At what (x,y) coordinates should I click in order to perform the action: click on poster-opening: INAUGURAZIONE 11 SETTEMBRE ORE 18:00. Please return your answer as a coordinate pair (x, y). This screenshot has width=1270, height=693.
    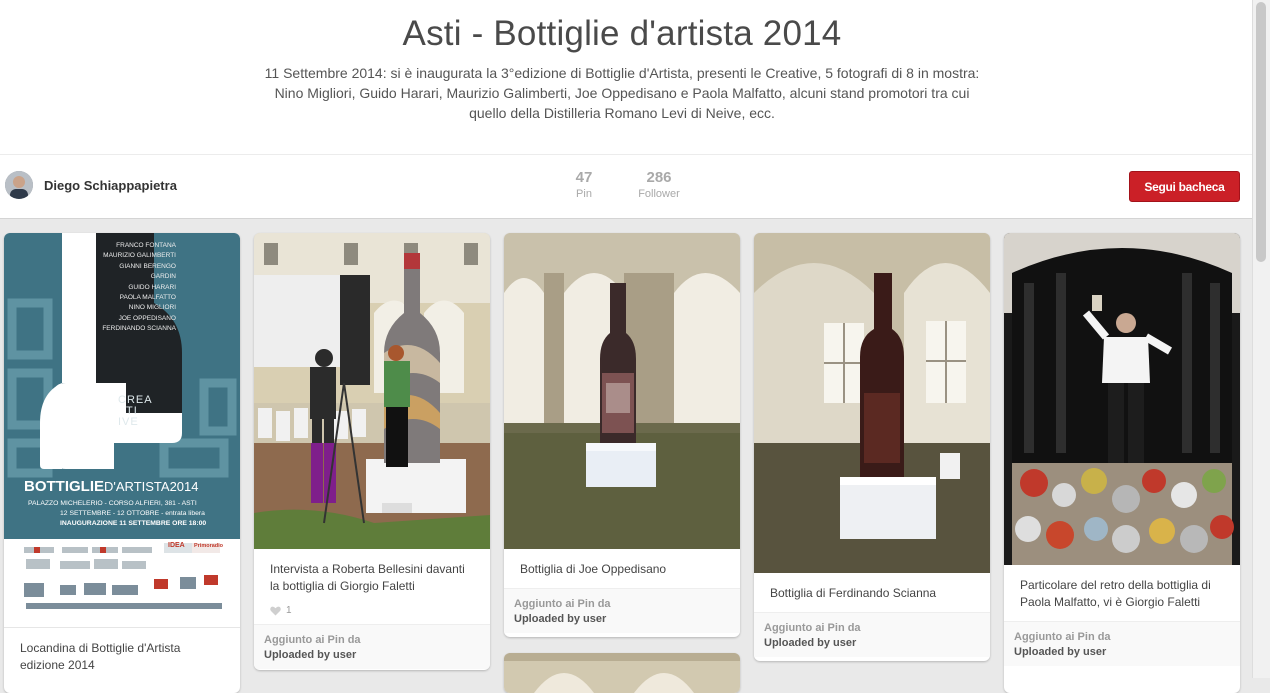
    Looking at the image, I should click on (133, 523).